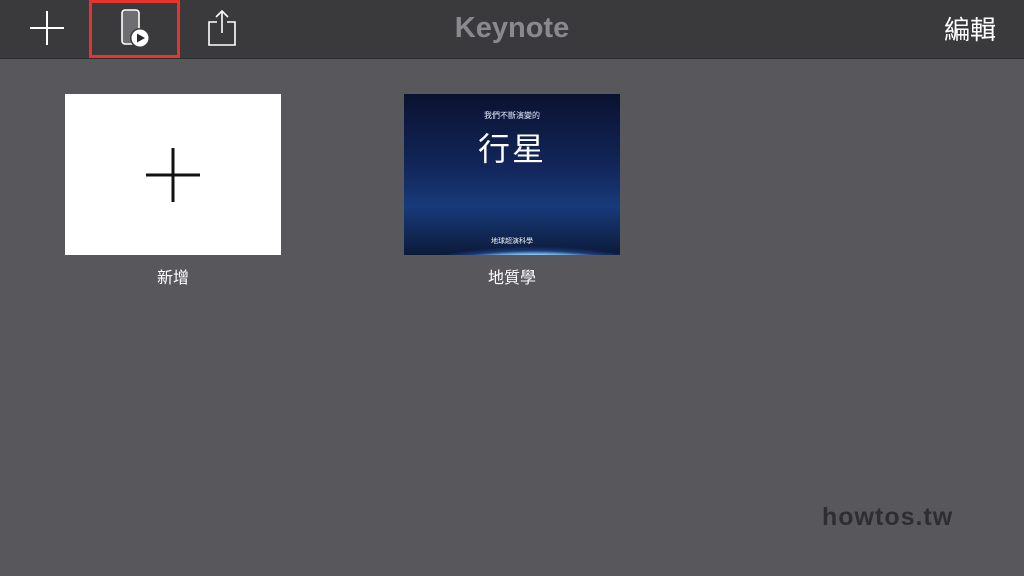 The height and width of the screenshot is (576, 1024). What do you see at coordinates (512, 241) in the screenshot?
I see `thumbnail-footer: 地球超演科學` at bounding box center [512, 241].